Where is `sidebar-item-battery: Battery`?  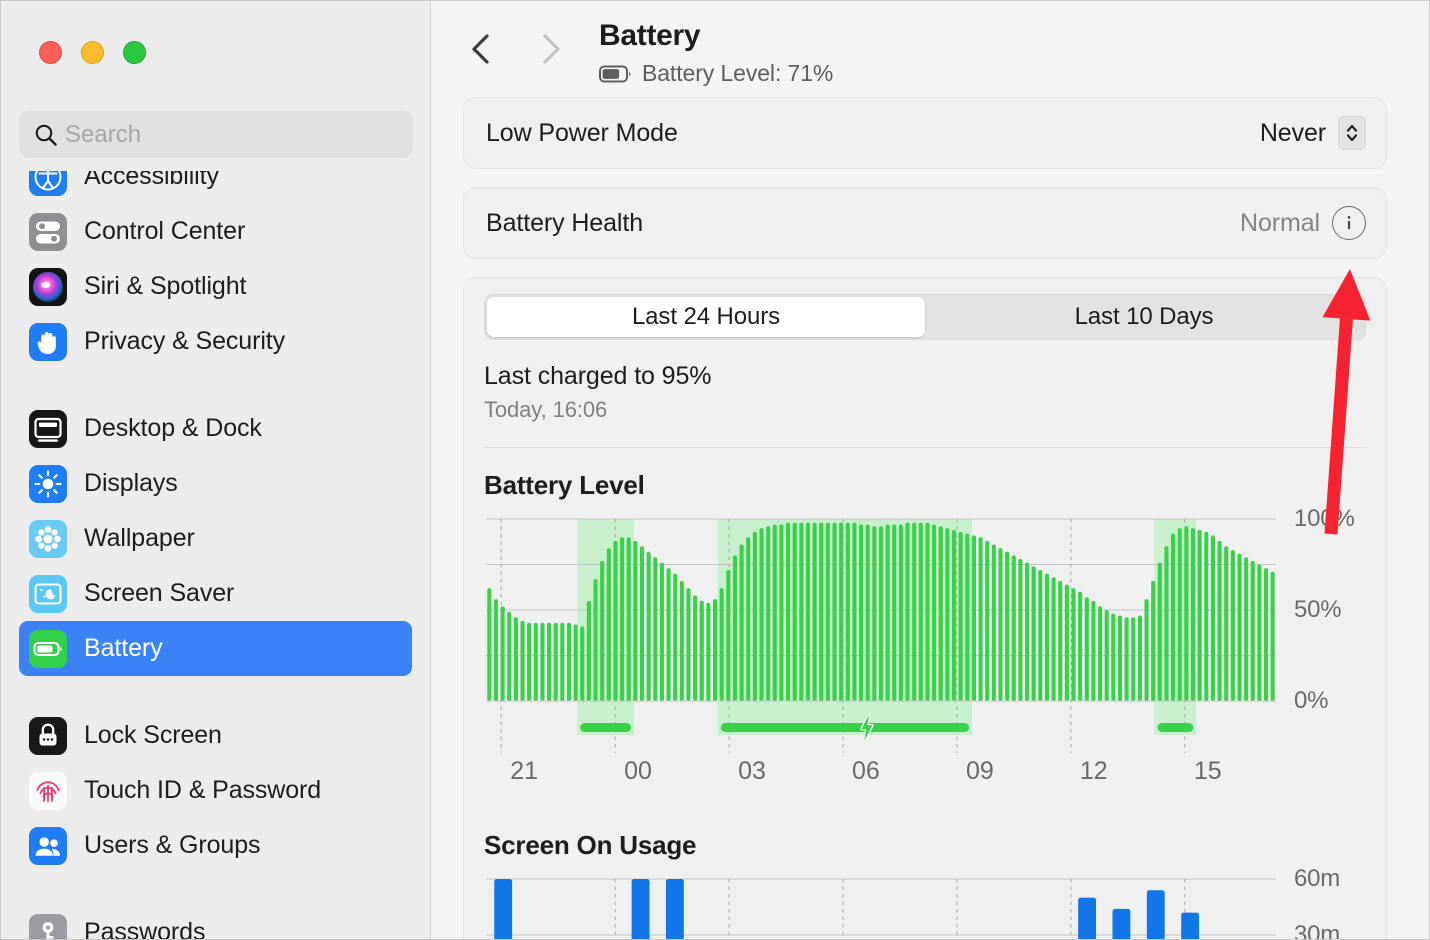
sidebar-item-battery: Battery is located at coordinates (215, 648).